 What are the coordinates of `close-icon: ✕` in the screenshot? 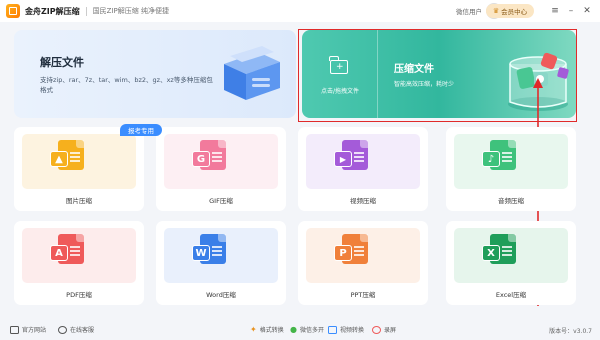 It's located at (587, 11).